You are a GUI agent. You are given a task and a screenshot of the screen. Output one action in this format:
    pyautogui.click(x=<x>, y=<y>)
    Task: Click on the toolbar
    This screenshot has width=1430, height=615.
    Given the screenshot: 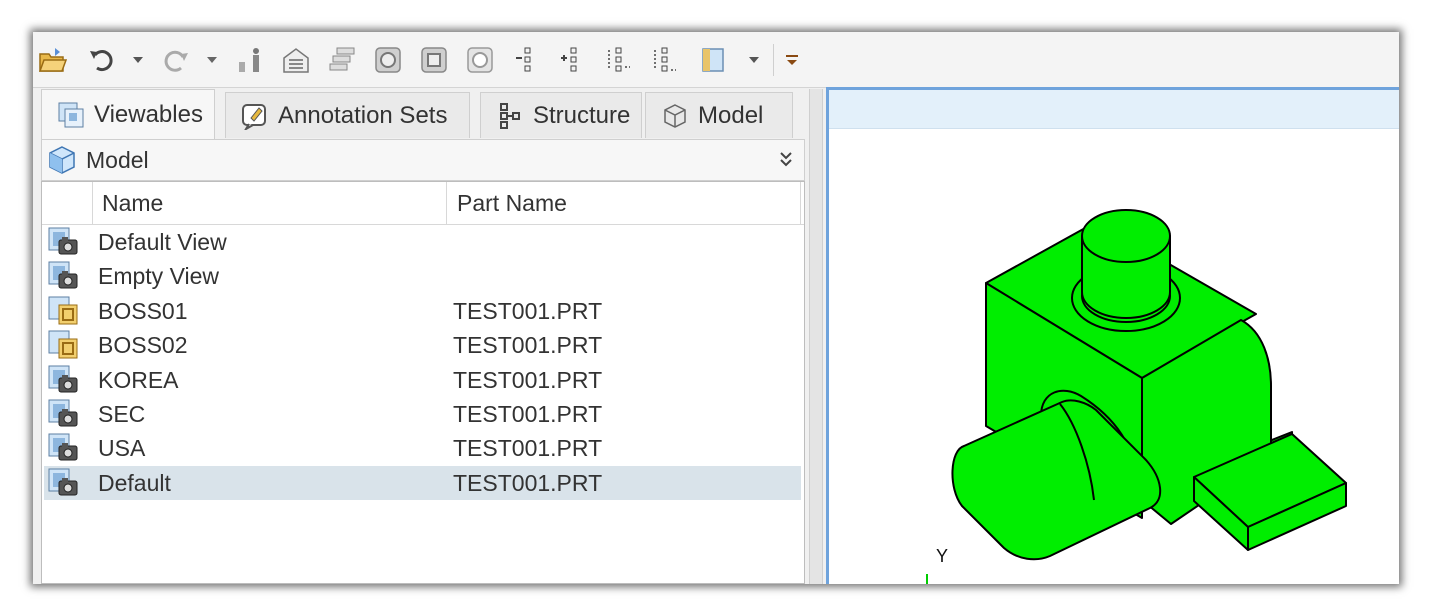 What is the action you would take?
    pyautogui.click(x=716, y=60)
    